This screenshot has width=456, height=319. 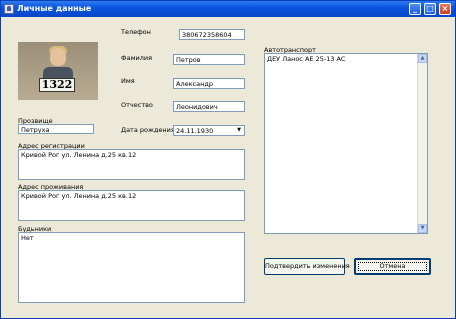 I want to click on maximize-button: □, so click(x=430, y=9).